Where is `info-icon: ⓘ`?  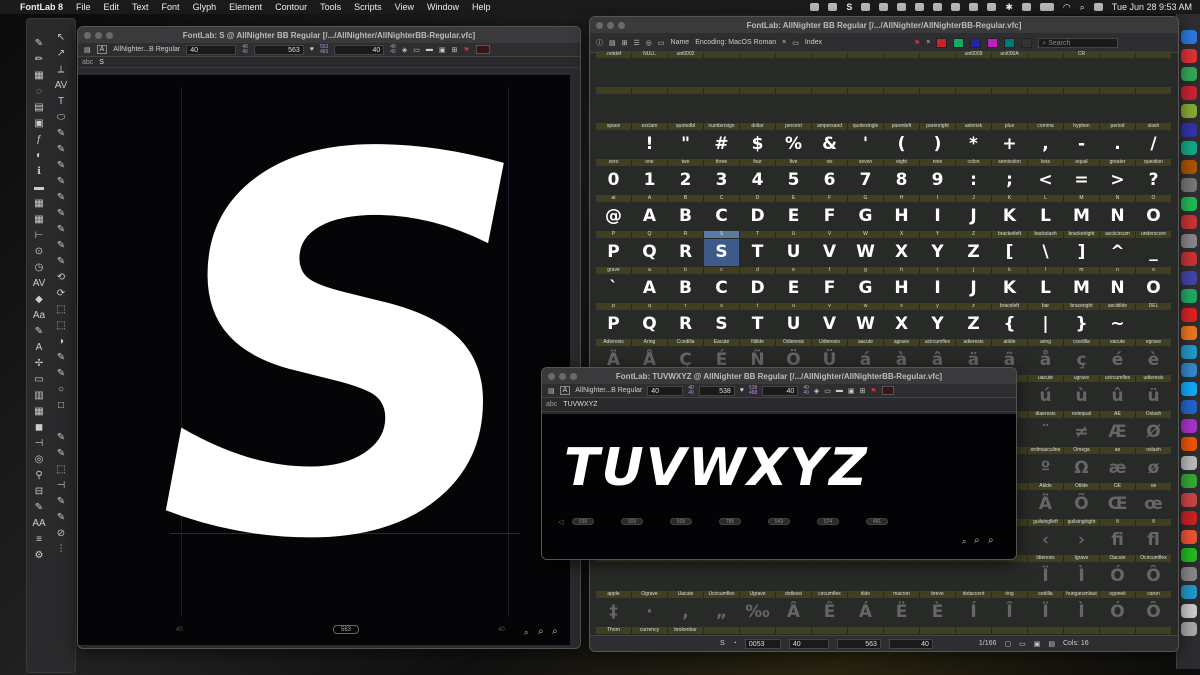 info-icon: ⓘ is located at coordinates (599, 43).